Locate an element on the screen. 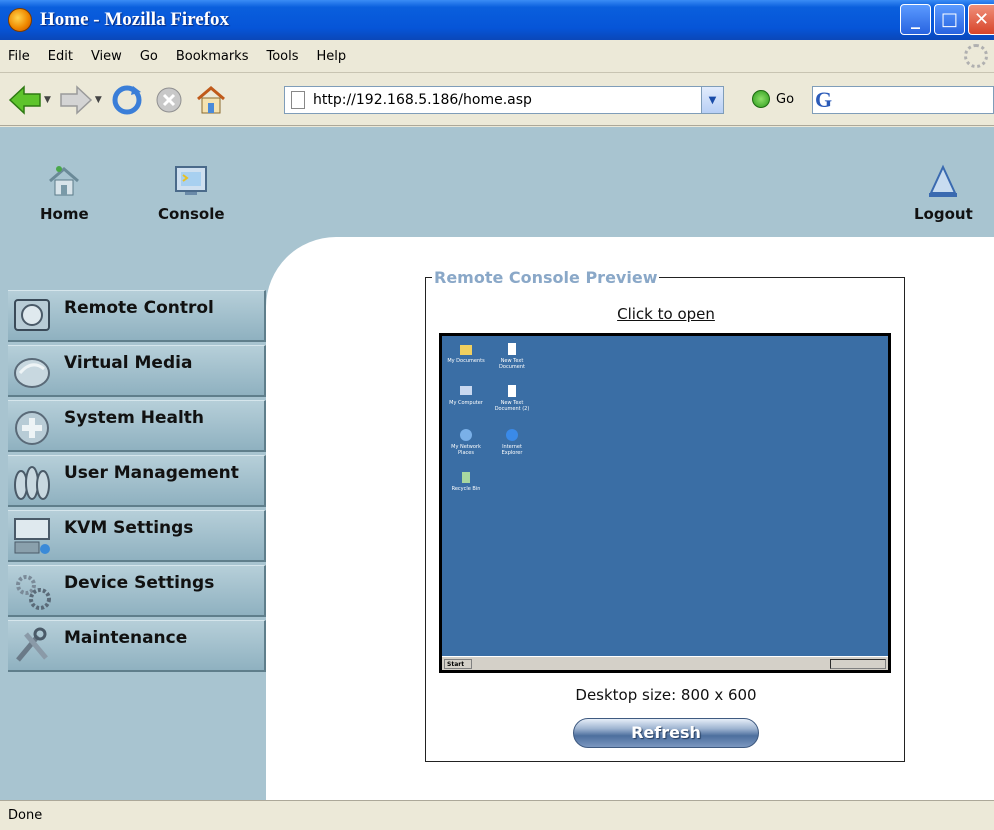 This screenshot has height=830, width=994. menu-file: File is located at coordinates (19, 56).